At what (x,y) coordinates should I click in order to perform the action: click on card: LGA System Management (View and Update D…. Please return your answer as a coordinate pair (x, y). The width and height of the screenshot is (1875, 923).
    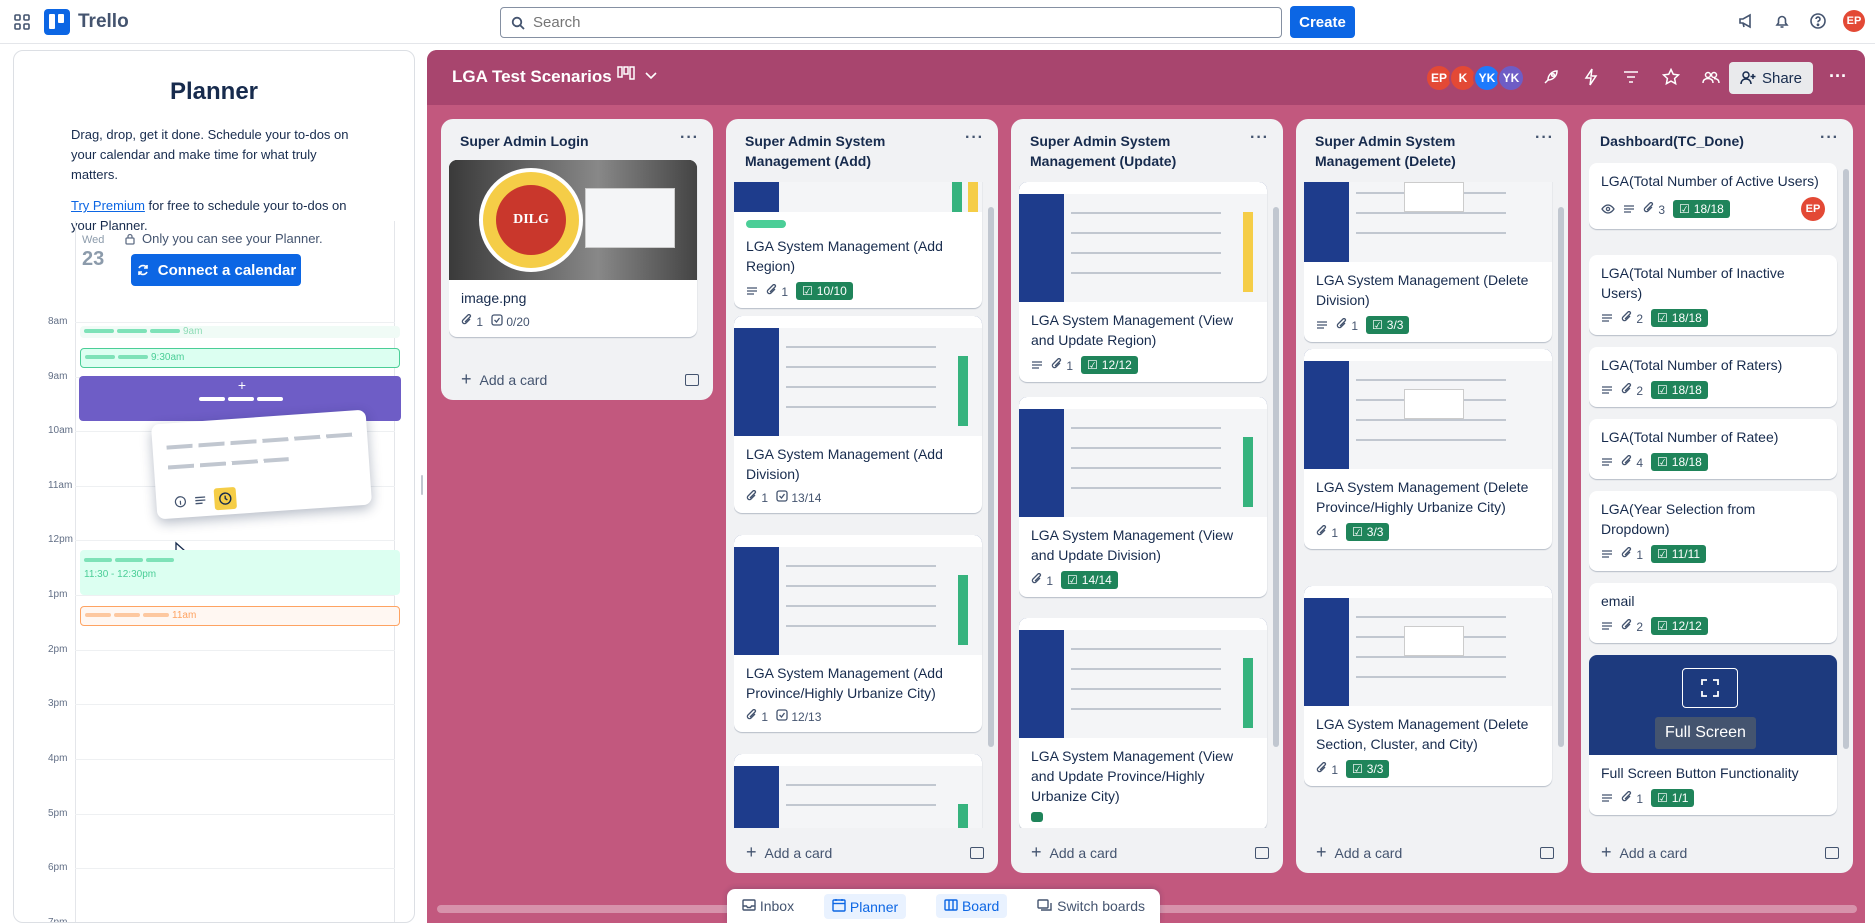
    Looking at the image, I should click on (1143, 497).